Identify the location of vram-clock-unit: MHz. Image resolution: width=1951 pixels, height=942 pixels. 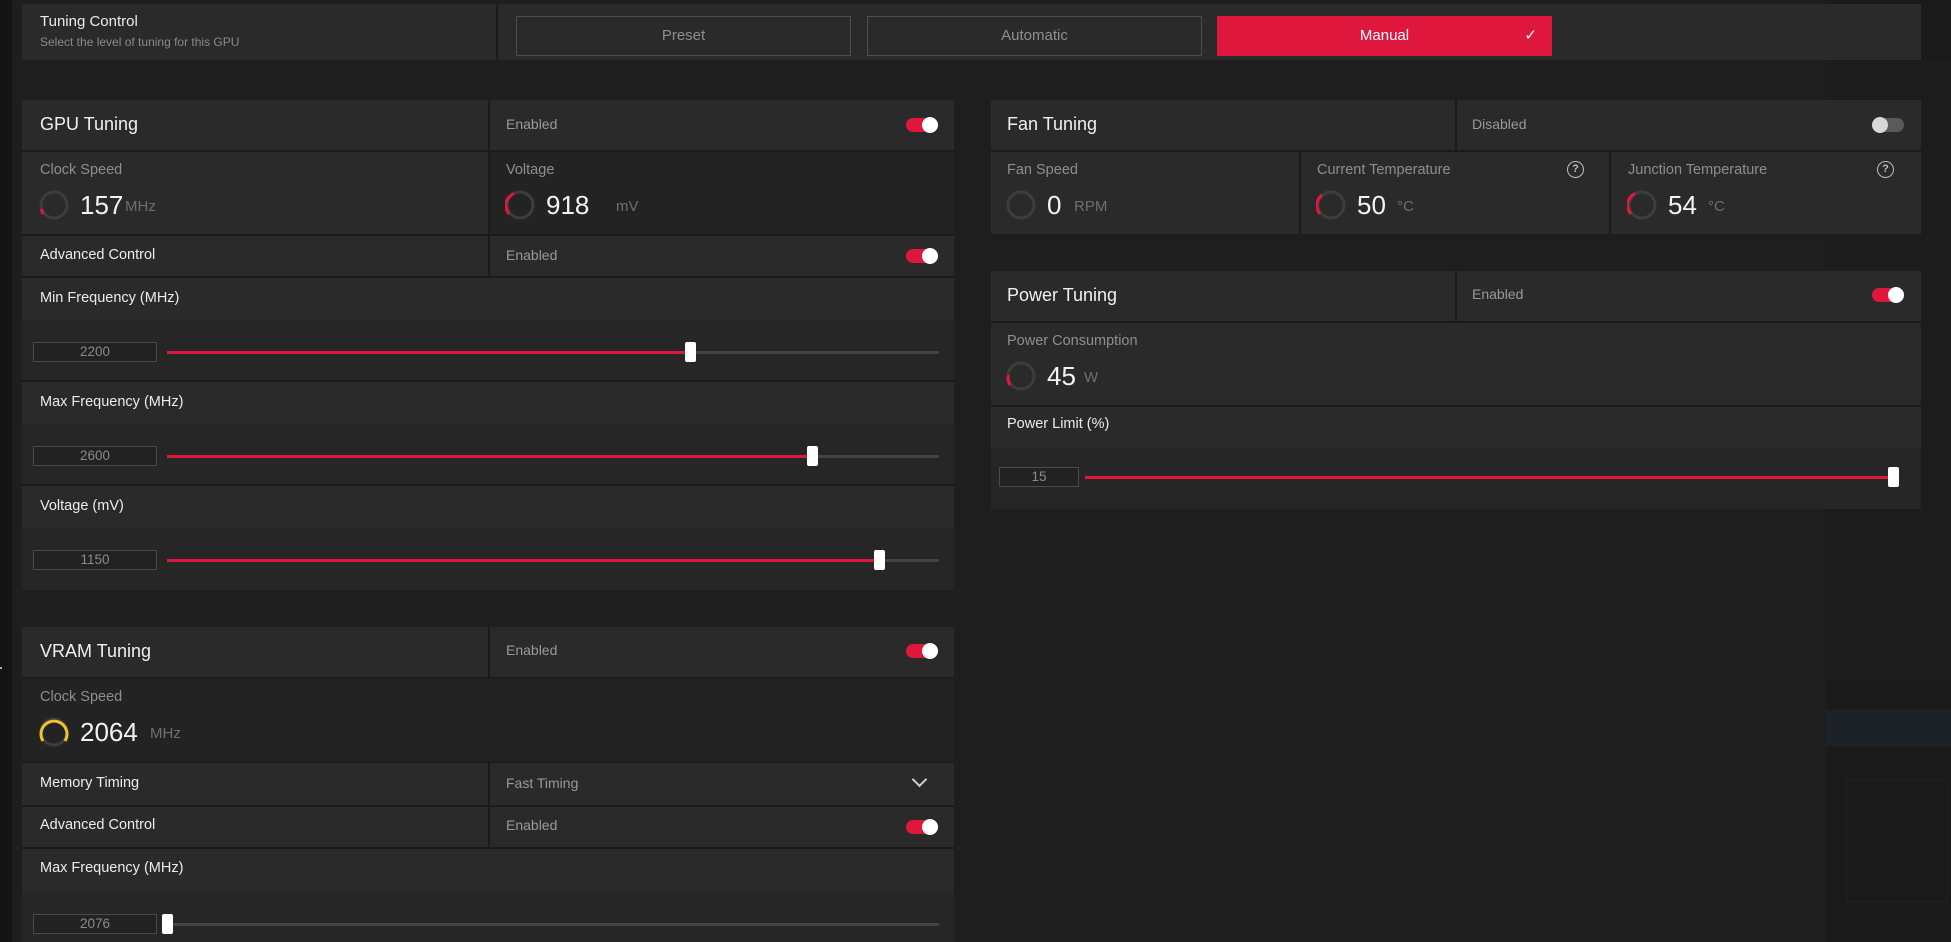
(165, 733).